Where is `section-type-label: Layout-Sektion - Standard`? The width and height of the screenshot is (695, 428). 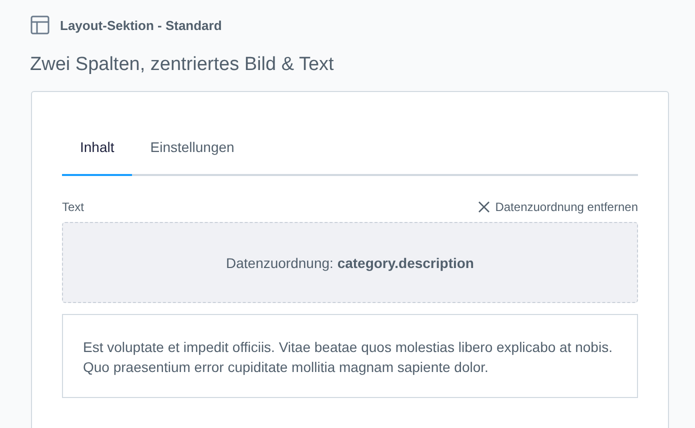 section-type-label: Layout-Sektion - Standard is located at coordinates (141, 25).